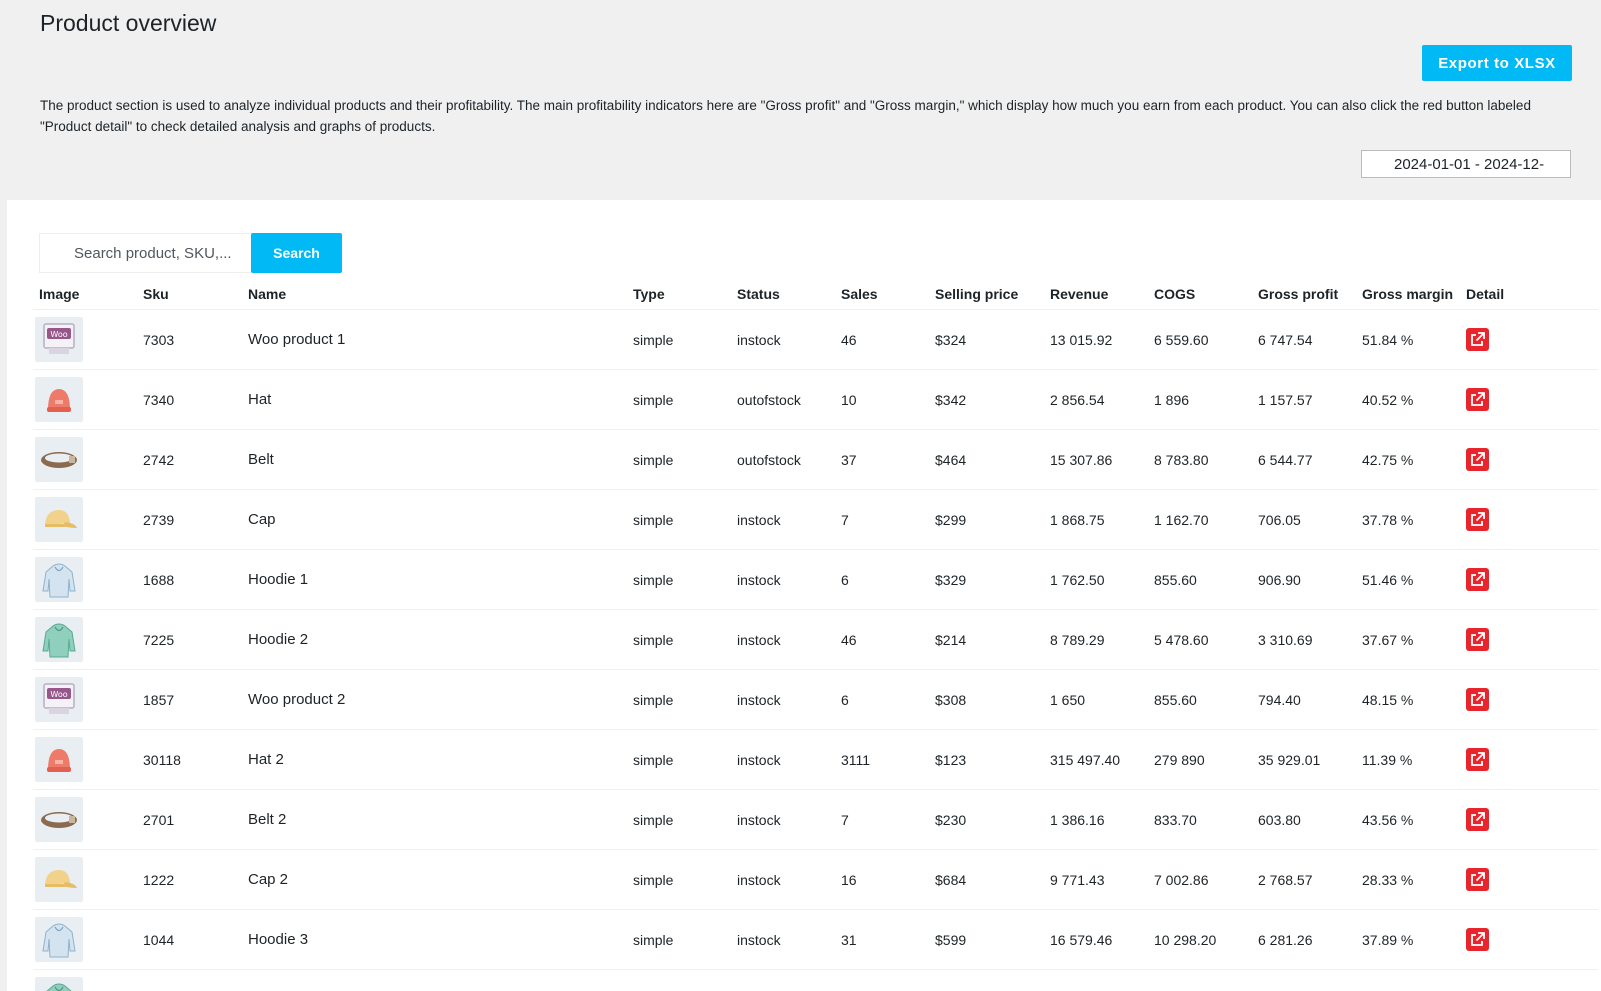 This screenshot has height=991, width=1601. What do you see at coordinates (815, 980) in the screenshot?
I see `table-row` at bounding box center [815, 980].